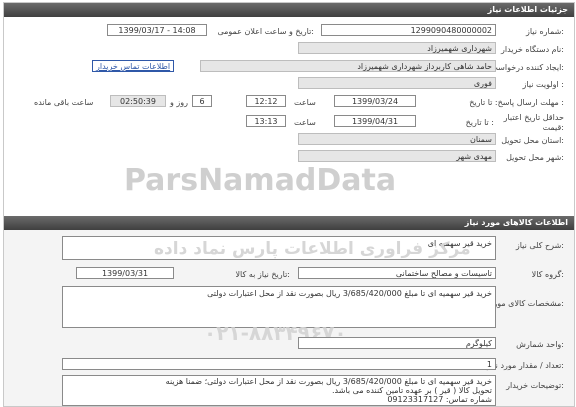  Describe the element at coordinates (544, 31) in the screenshot. I see `need-number-label: شماره نیاز:` at that location.